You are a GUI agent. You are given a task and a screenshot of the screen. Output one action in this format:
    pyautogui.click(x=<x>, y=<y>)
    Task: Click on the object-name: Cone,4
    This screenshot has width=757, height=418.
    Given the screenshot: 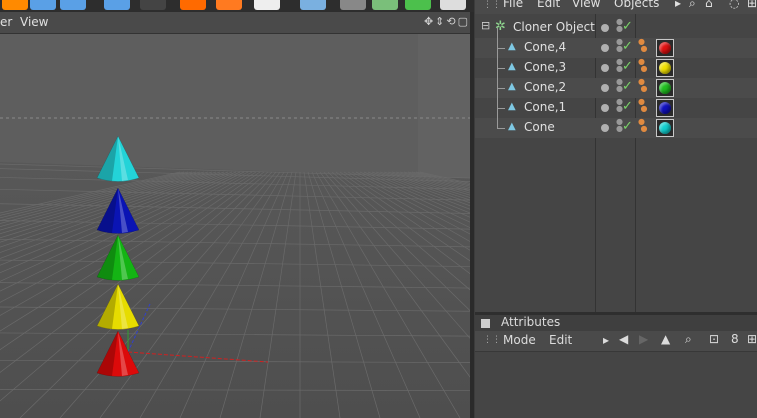 What is the action you would take?
    pyautogui.click(x=545, y=47)
    